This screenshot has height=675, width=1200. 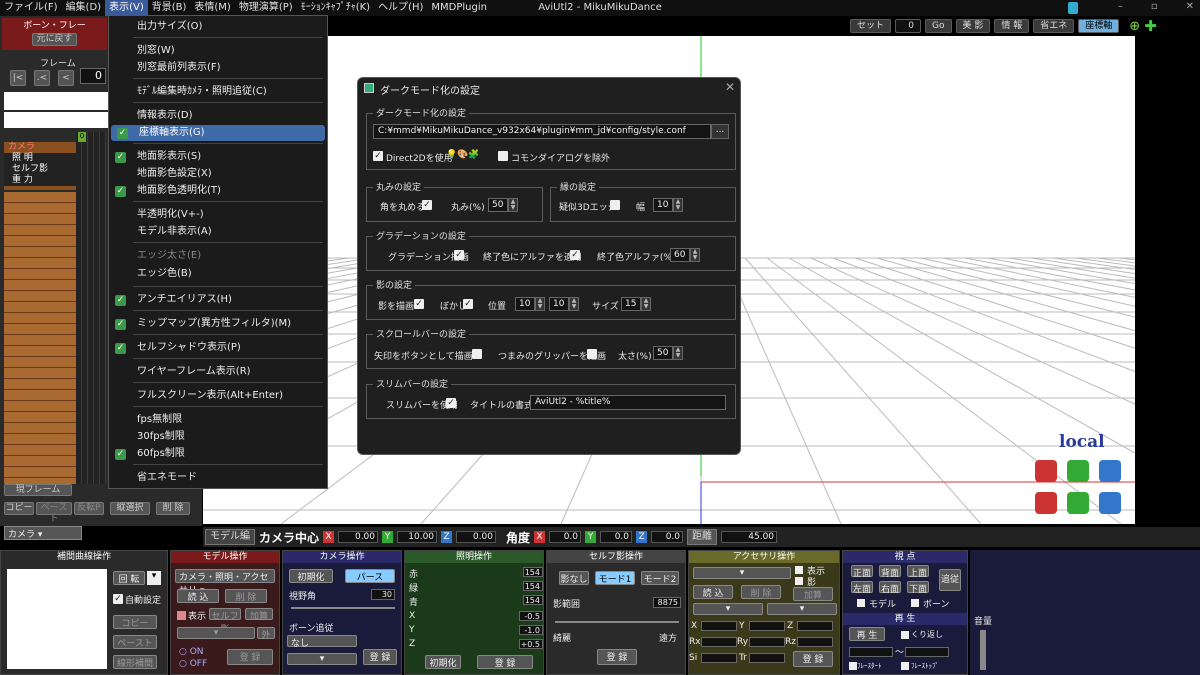 What do you see at coordinates (505, 662) in the screenshot?
I see `light-register-button: 登 録` at bounding box center [505, 662].